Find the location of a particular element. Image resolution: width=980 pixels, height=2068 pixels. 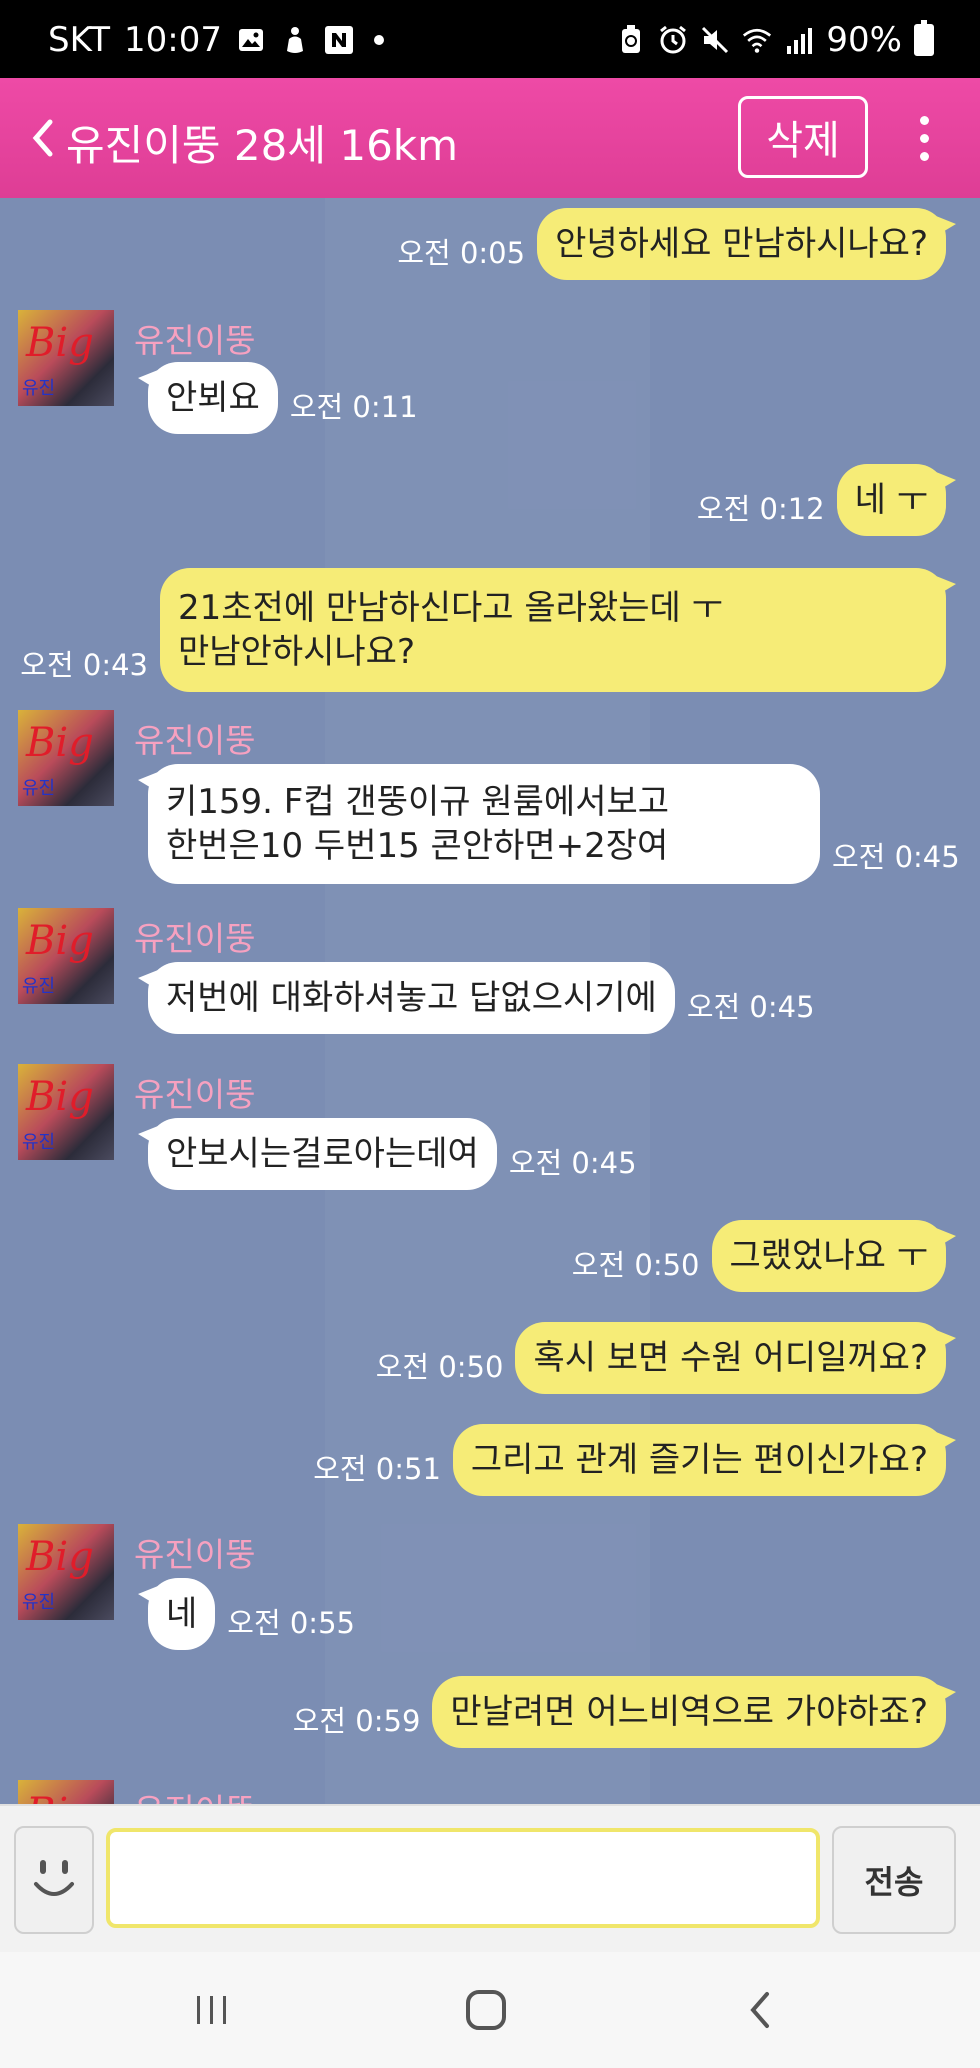

hand-icon is located at coordinates (295, 40).